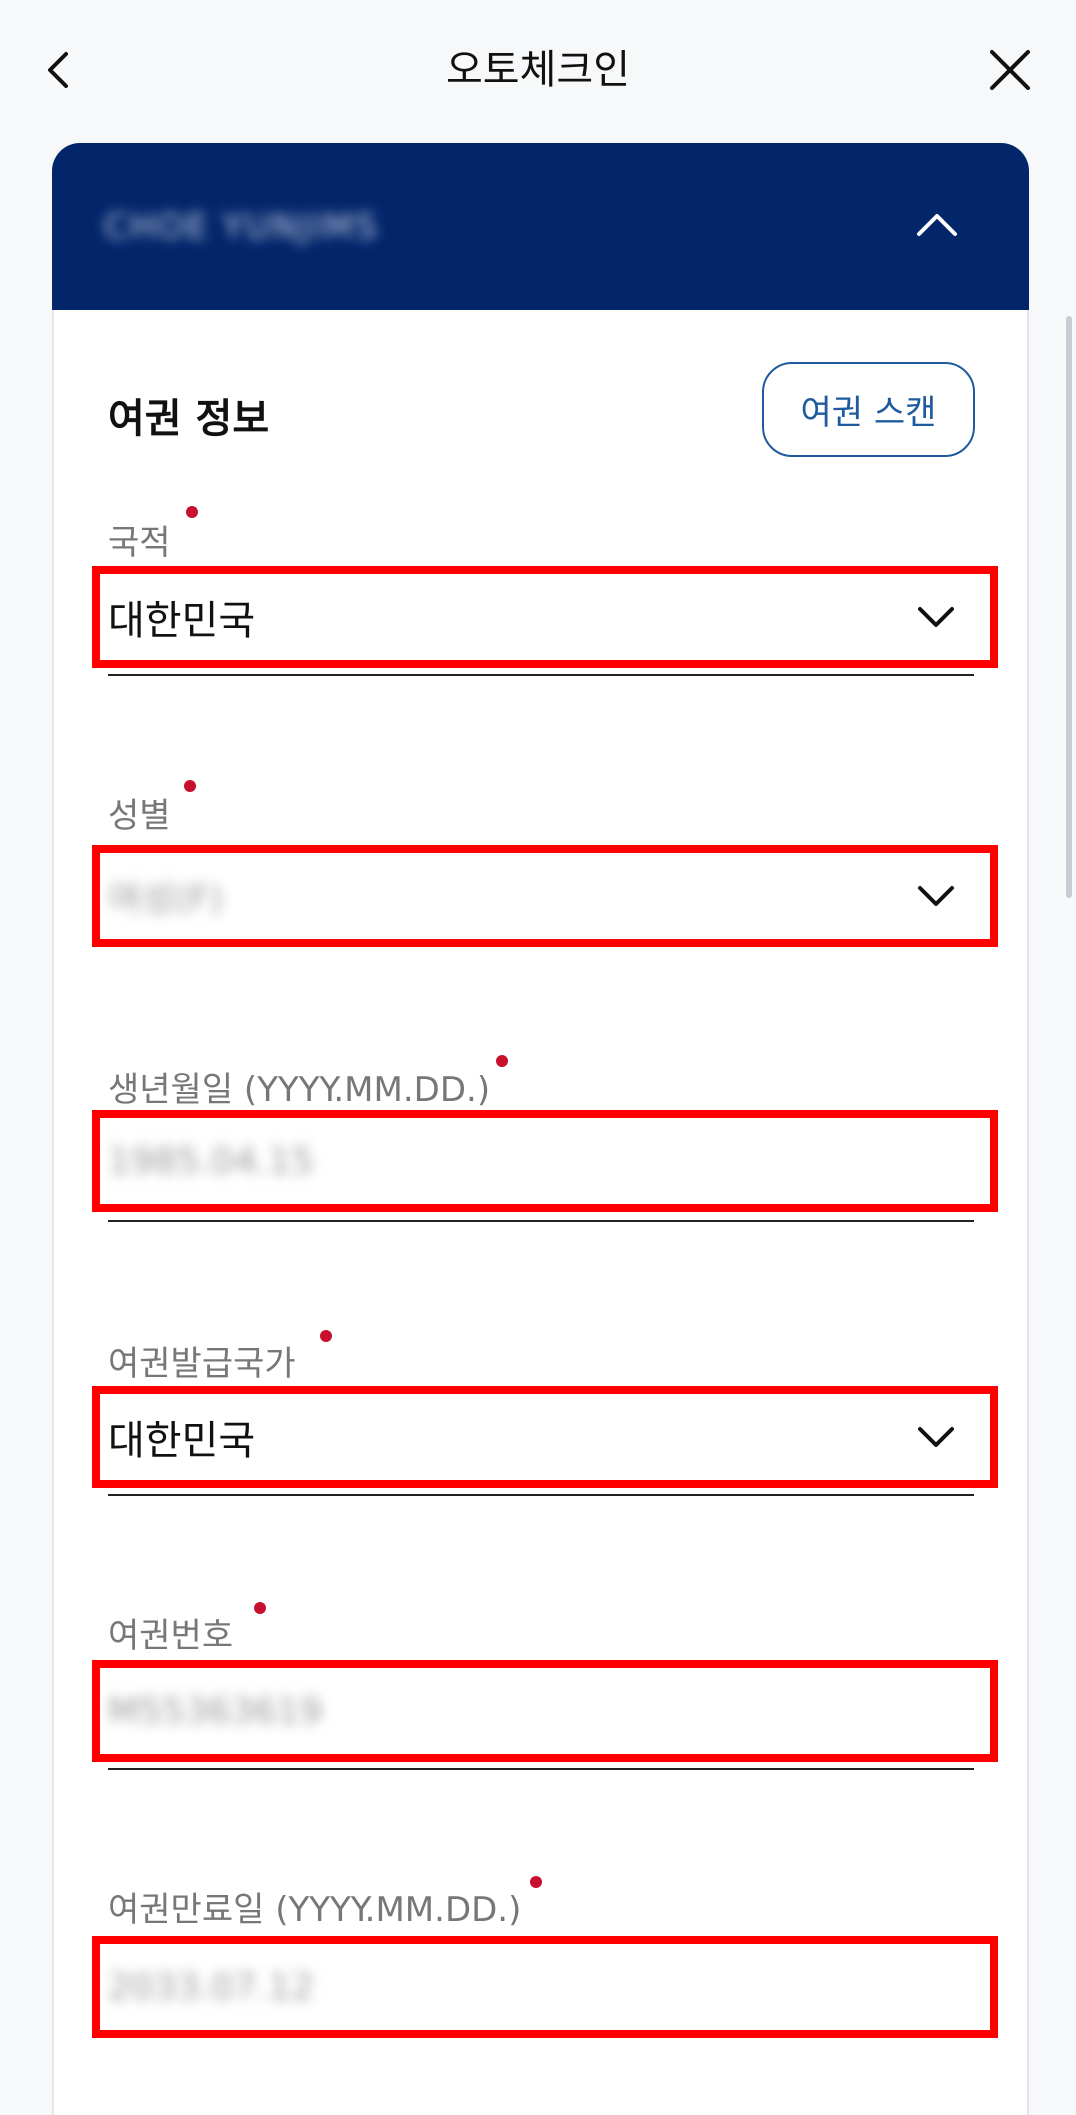  I want to click on nationality-value: 대한민국, so click(182, 621).